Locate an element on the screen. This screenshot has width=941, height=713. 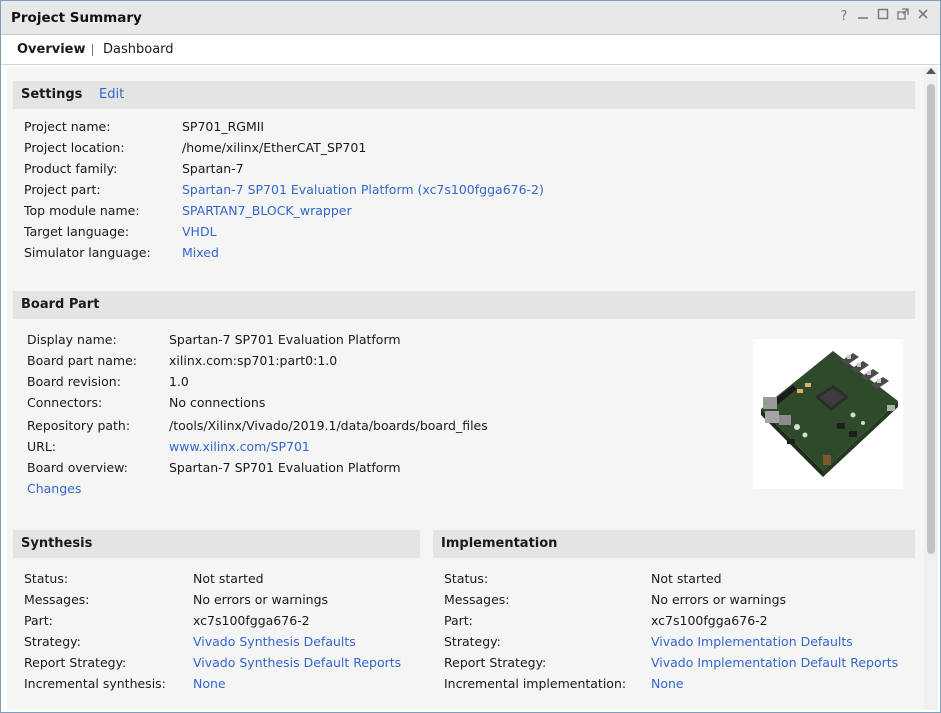
scroll-up-icon is located at coordinates (931, 71).